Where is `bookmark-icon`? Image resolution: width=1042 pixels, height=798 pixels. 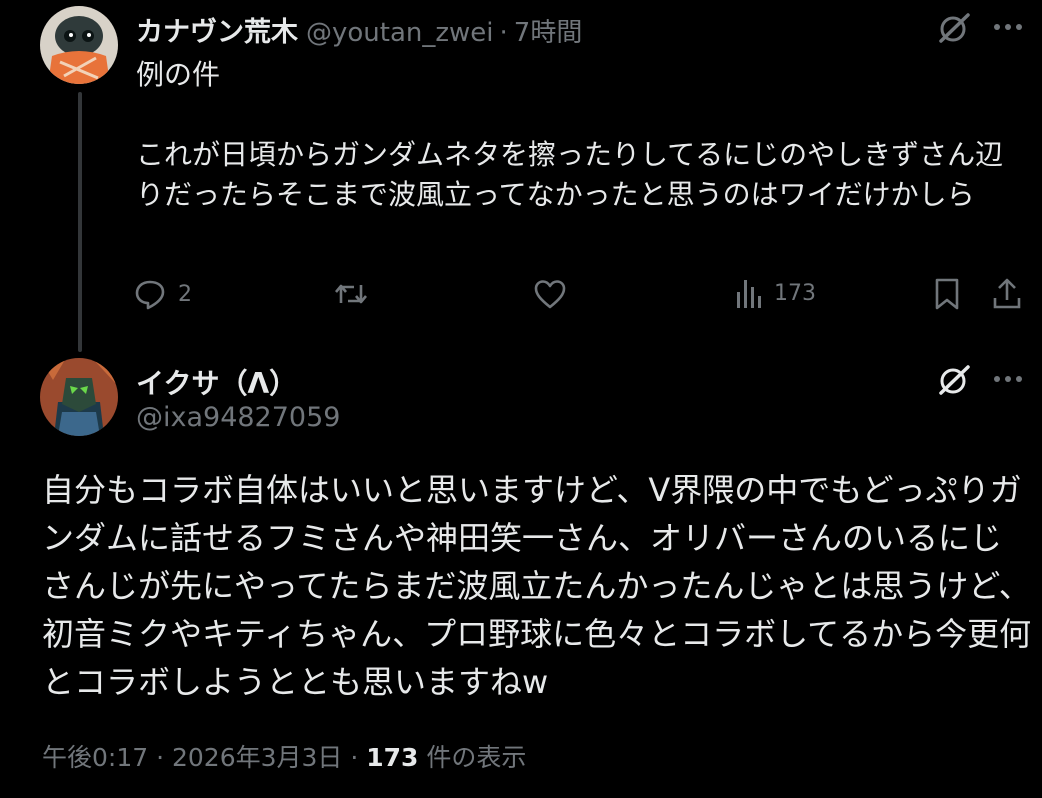
bookmark-icon is located at coordinates (947, 294).